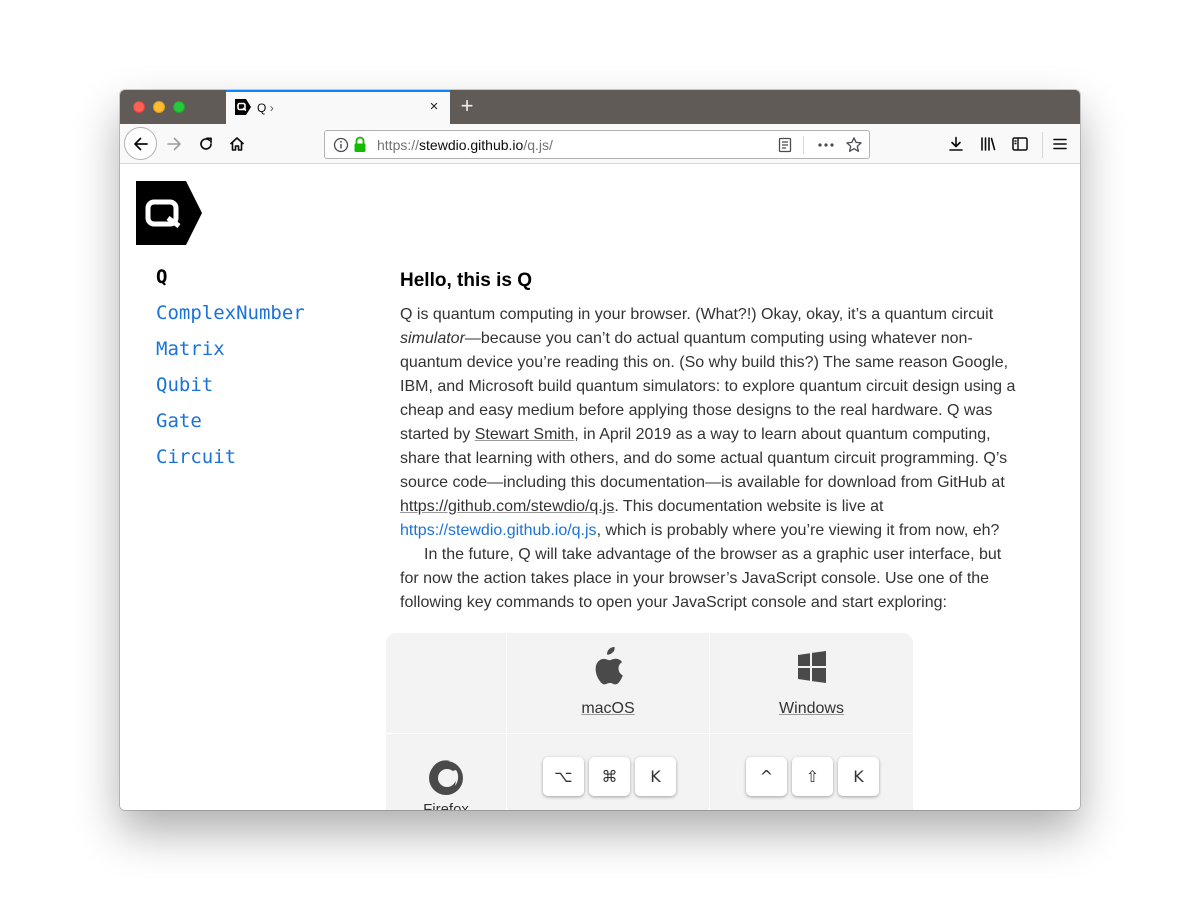  I want to click on nav-item-matrix: Matrix, so click(230, 355).